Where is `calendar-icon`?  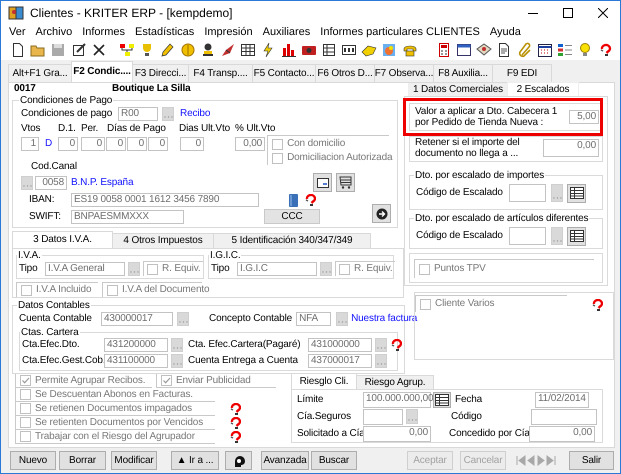 calendar-icon is located at coordinates (544, 50).